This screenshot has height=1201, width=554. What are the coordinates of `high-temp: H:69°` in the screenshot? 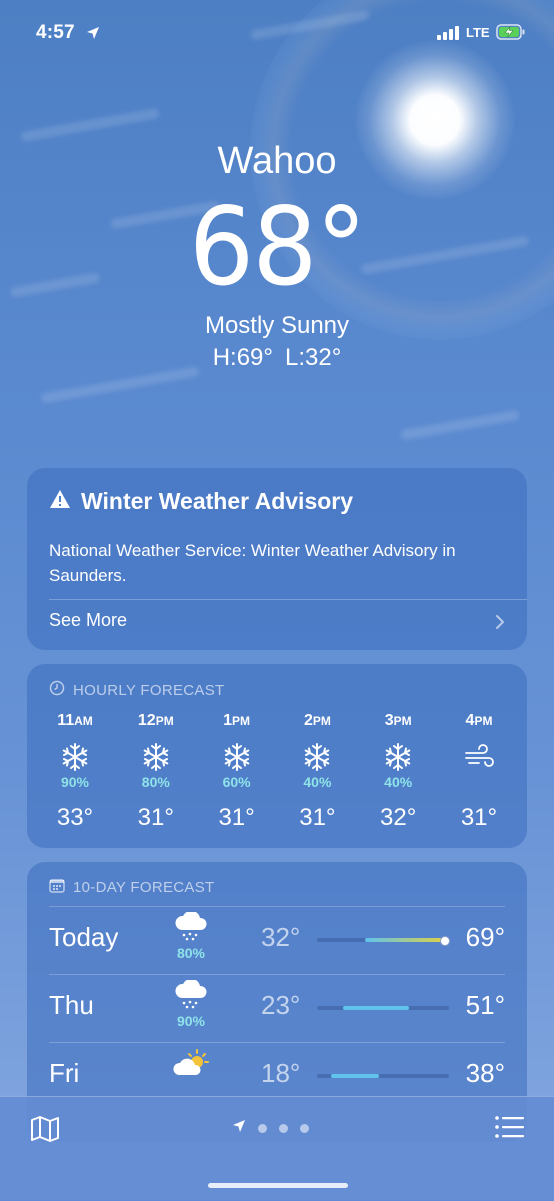 It's located at (242, 357).